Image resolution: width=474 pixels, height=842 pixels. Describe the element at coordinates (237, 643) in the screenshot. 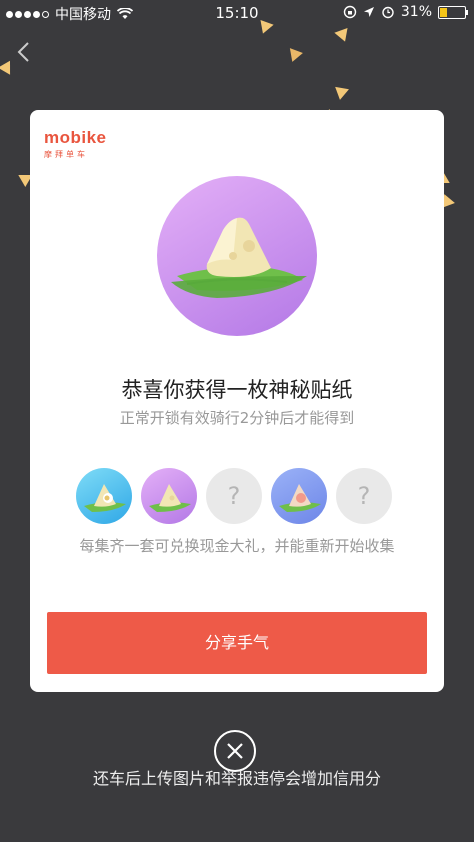

I see `share-luck-button: 分享手气` at that location.